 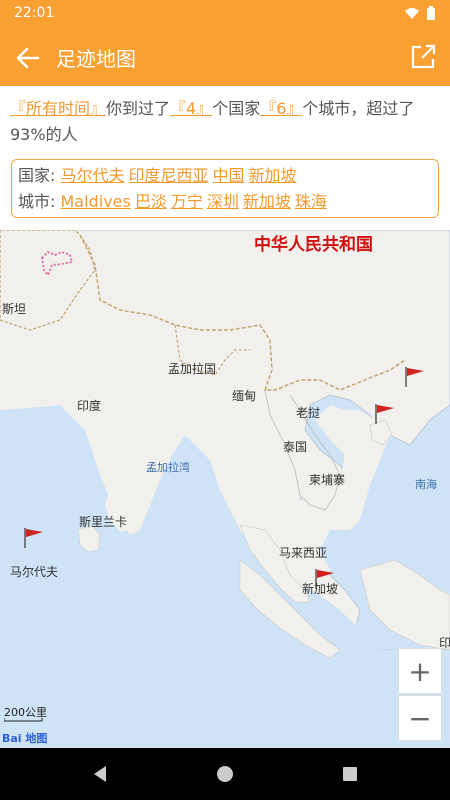 I want to click on summary-text-2: 个国家, so click(x=236, y=108).